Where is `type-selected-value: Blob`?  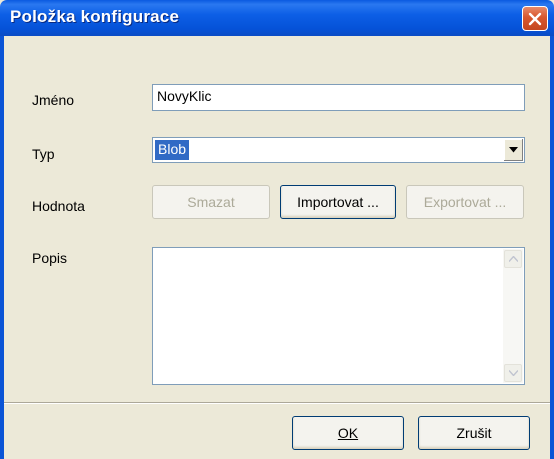 type-selected-value: Blob is located at coordinates (172, 150).